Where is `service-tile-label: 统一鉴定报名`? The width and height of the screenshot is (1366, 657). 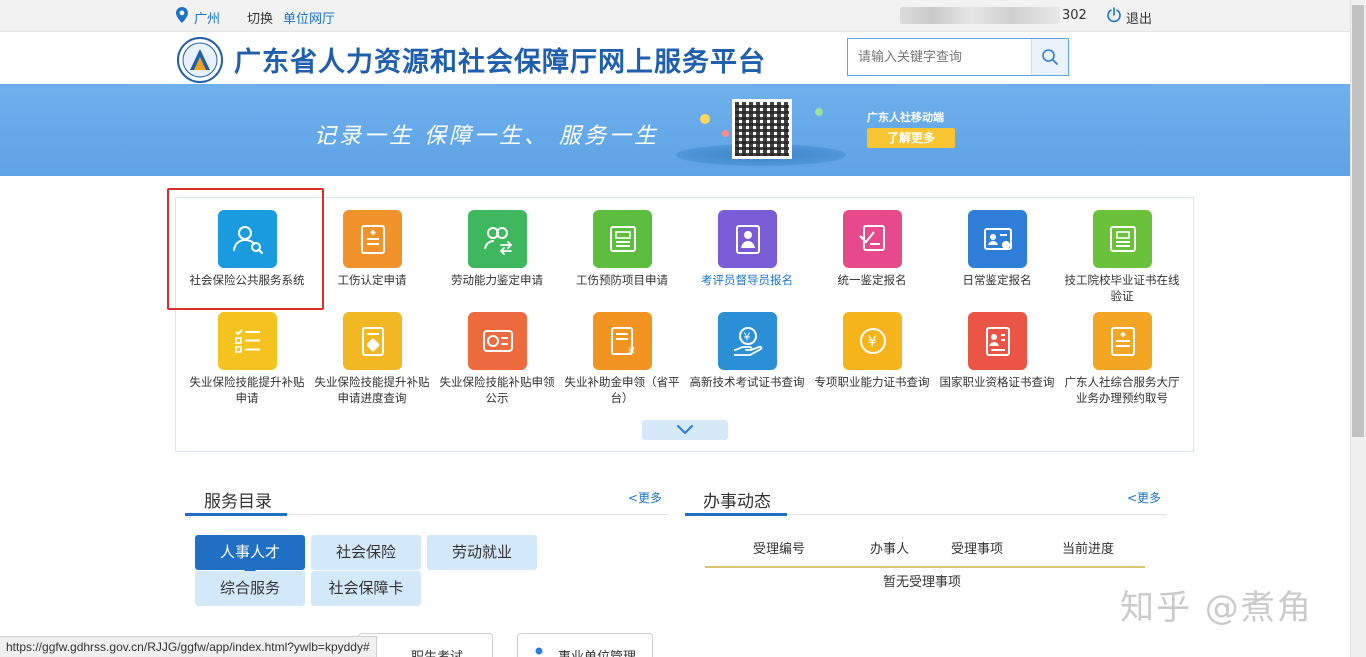 service-tile-label: 统一鉴定报名 is located at coordinates (872, 280).